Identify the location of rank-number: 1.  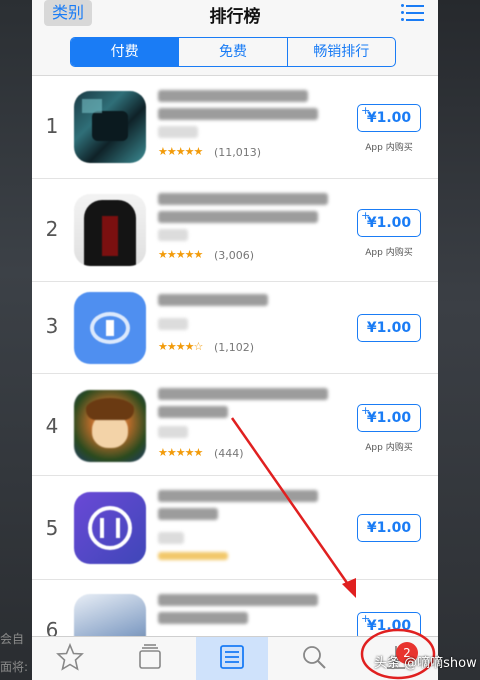
(52, 126).